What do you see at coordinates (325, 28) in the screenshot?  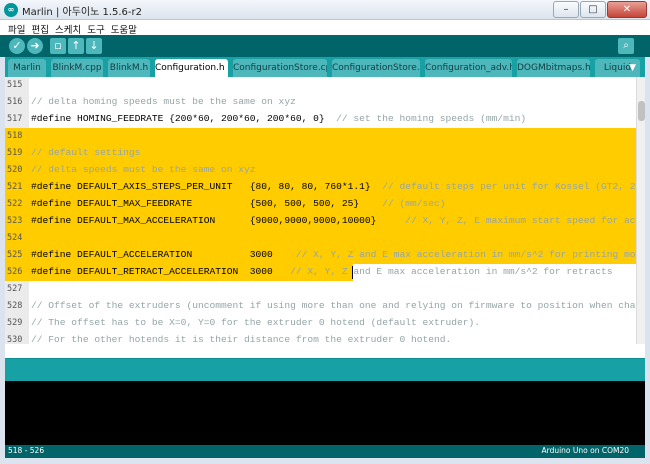 I see `menu-bar: 파일 편집 스케치 도구 도움말` at bounding box center [325, 28].